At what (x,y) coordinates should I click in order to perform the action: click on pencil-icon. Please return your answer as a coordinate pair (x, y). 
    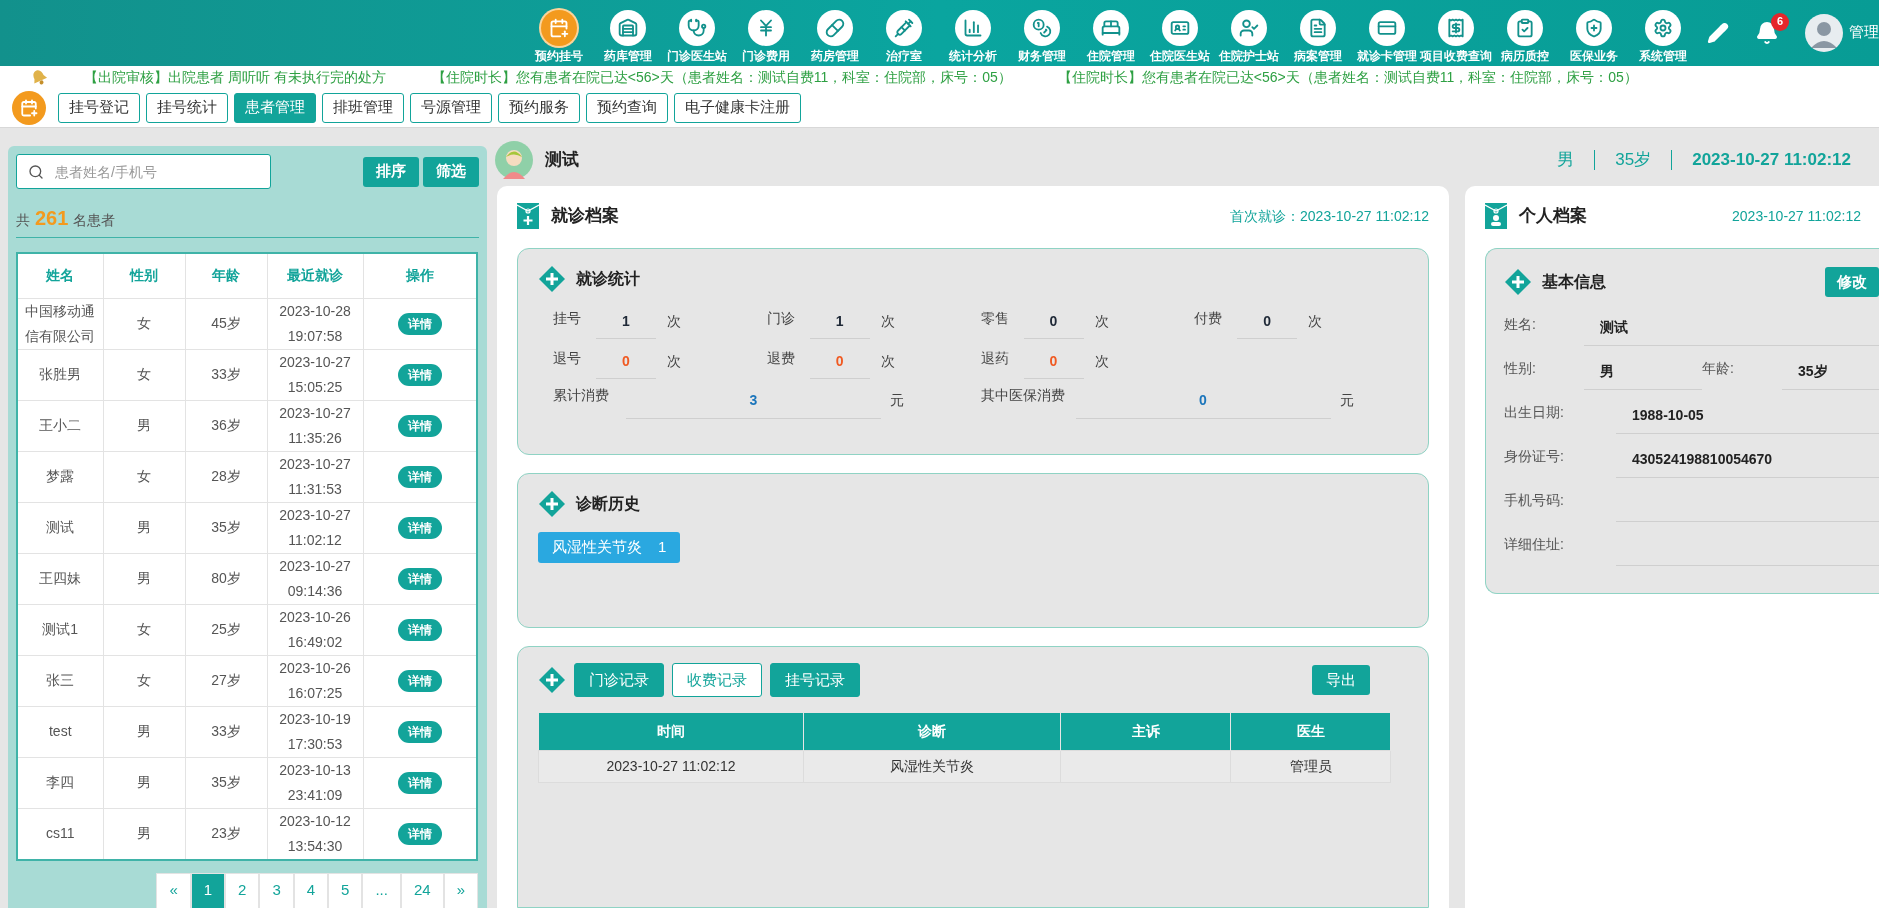
    Looking at the image, I should click on (1718, 32).